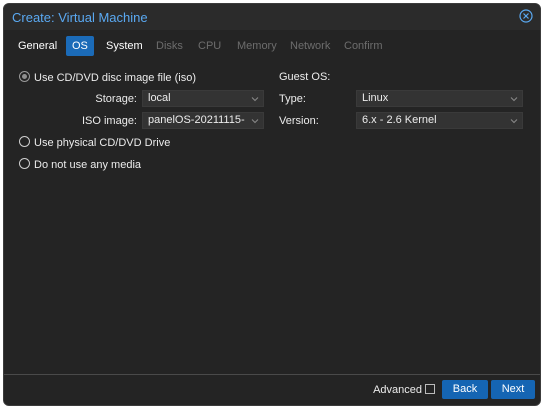  What do you see at coordinates (109, 121) in the screenshot?
I see `iso-image-label: ISO image:` at bounding box center [109, 121].